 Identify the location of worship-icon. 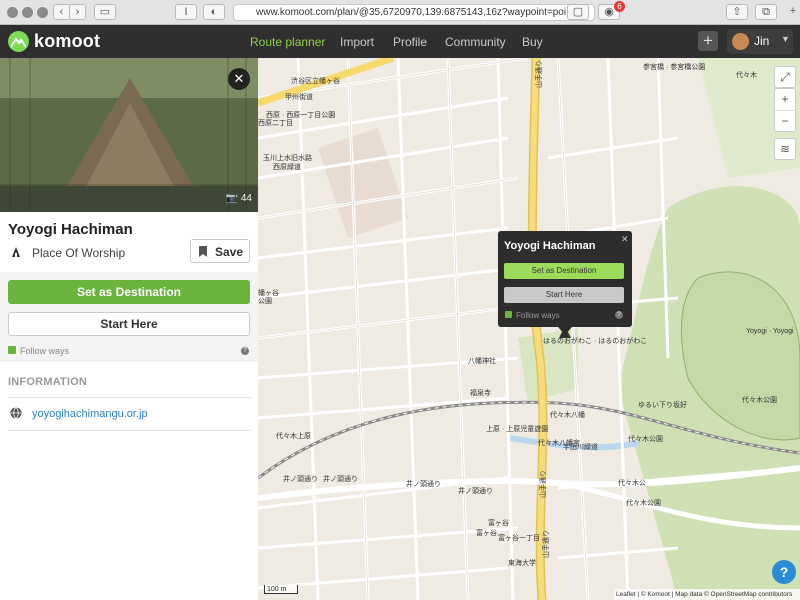
(16, 252).